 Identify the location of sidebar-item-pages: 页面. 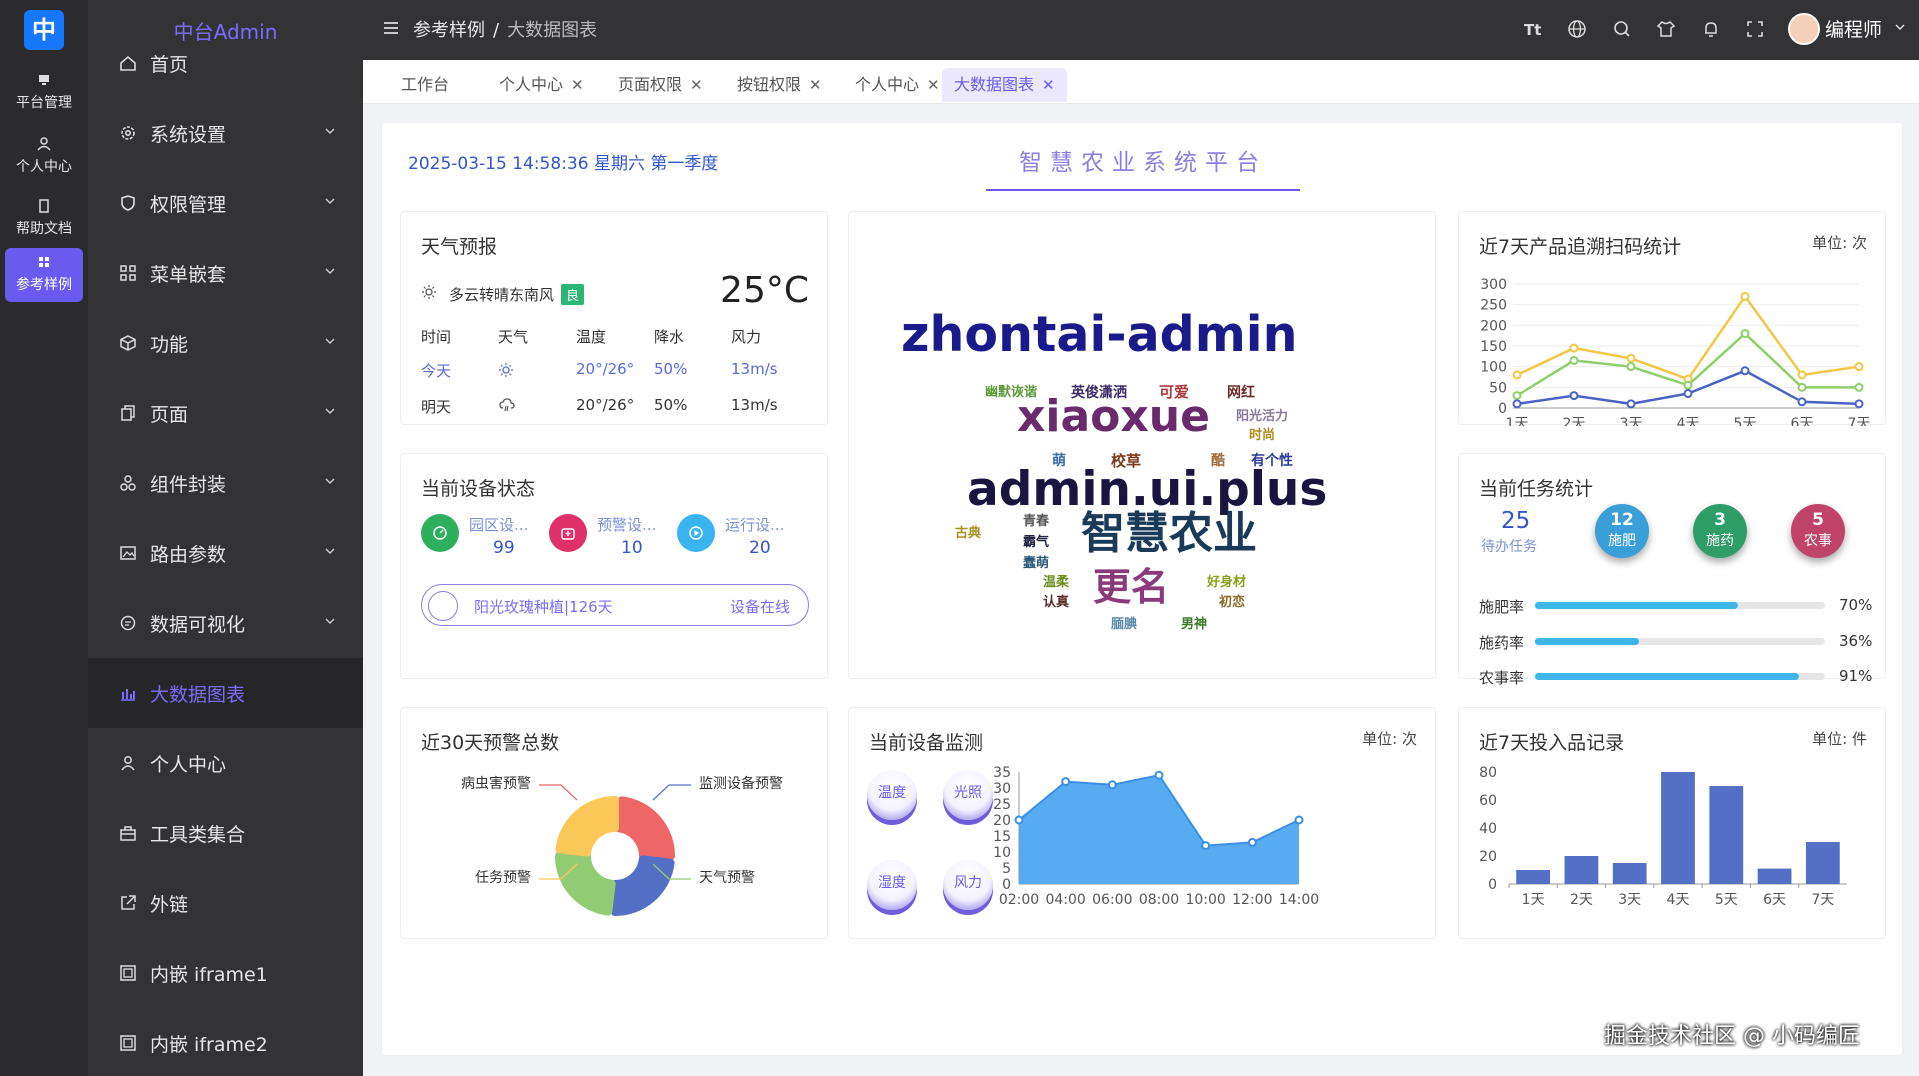
(225, 413).